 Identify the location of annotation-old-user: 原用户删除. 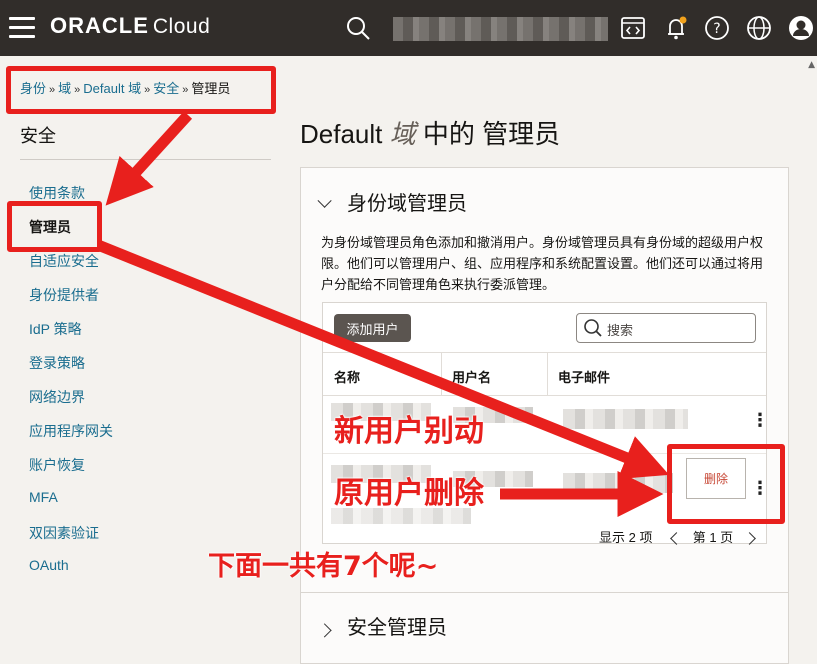
(409, 493).